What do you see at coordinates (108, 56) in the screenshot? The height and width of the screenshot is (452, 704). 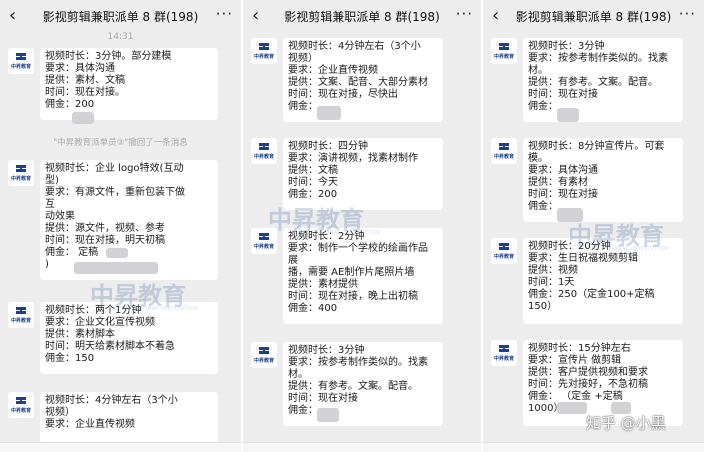 I see `message-line: 视频时长：3分钟。部分建模` at bounding box center [108, 56].